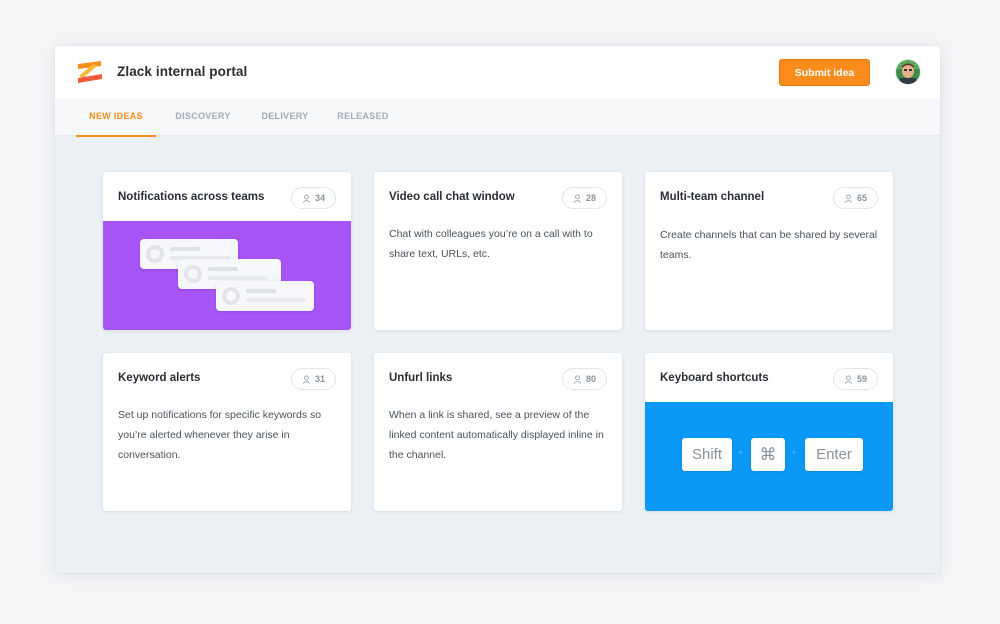 The width and height of the screenshot is (1000, 624). What do you see at coordinates (861, 379) in the screenshot?
I see `vote-count: 59` at bounding box center [861, 379].